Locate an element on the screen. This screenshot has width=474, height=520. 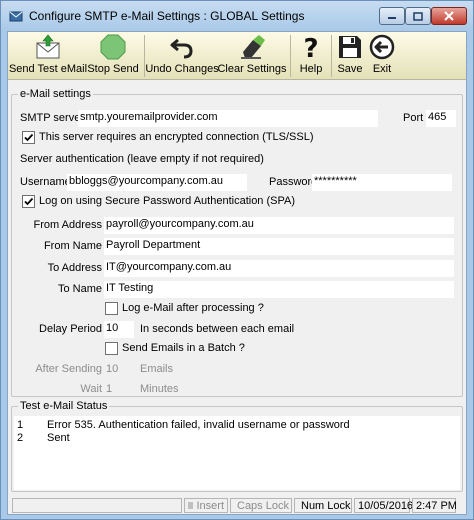
floppy-disk-icon is located at coordinates (350, 47).